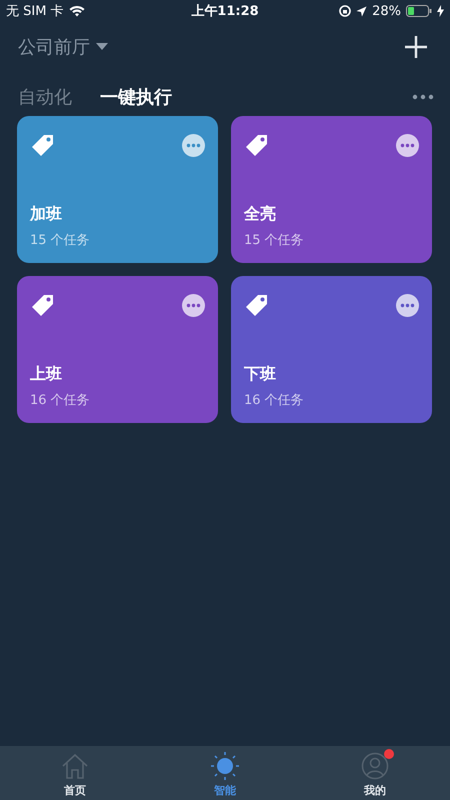  I want to click on sun-icon, so click(225, 766).